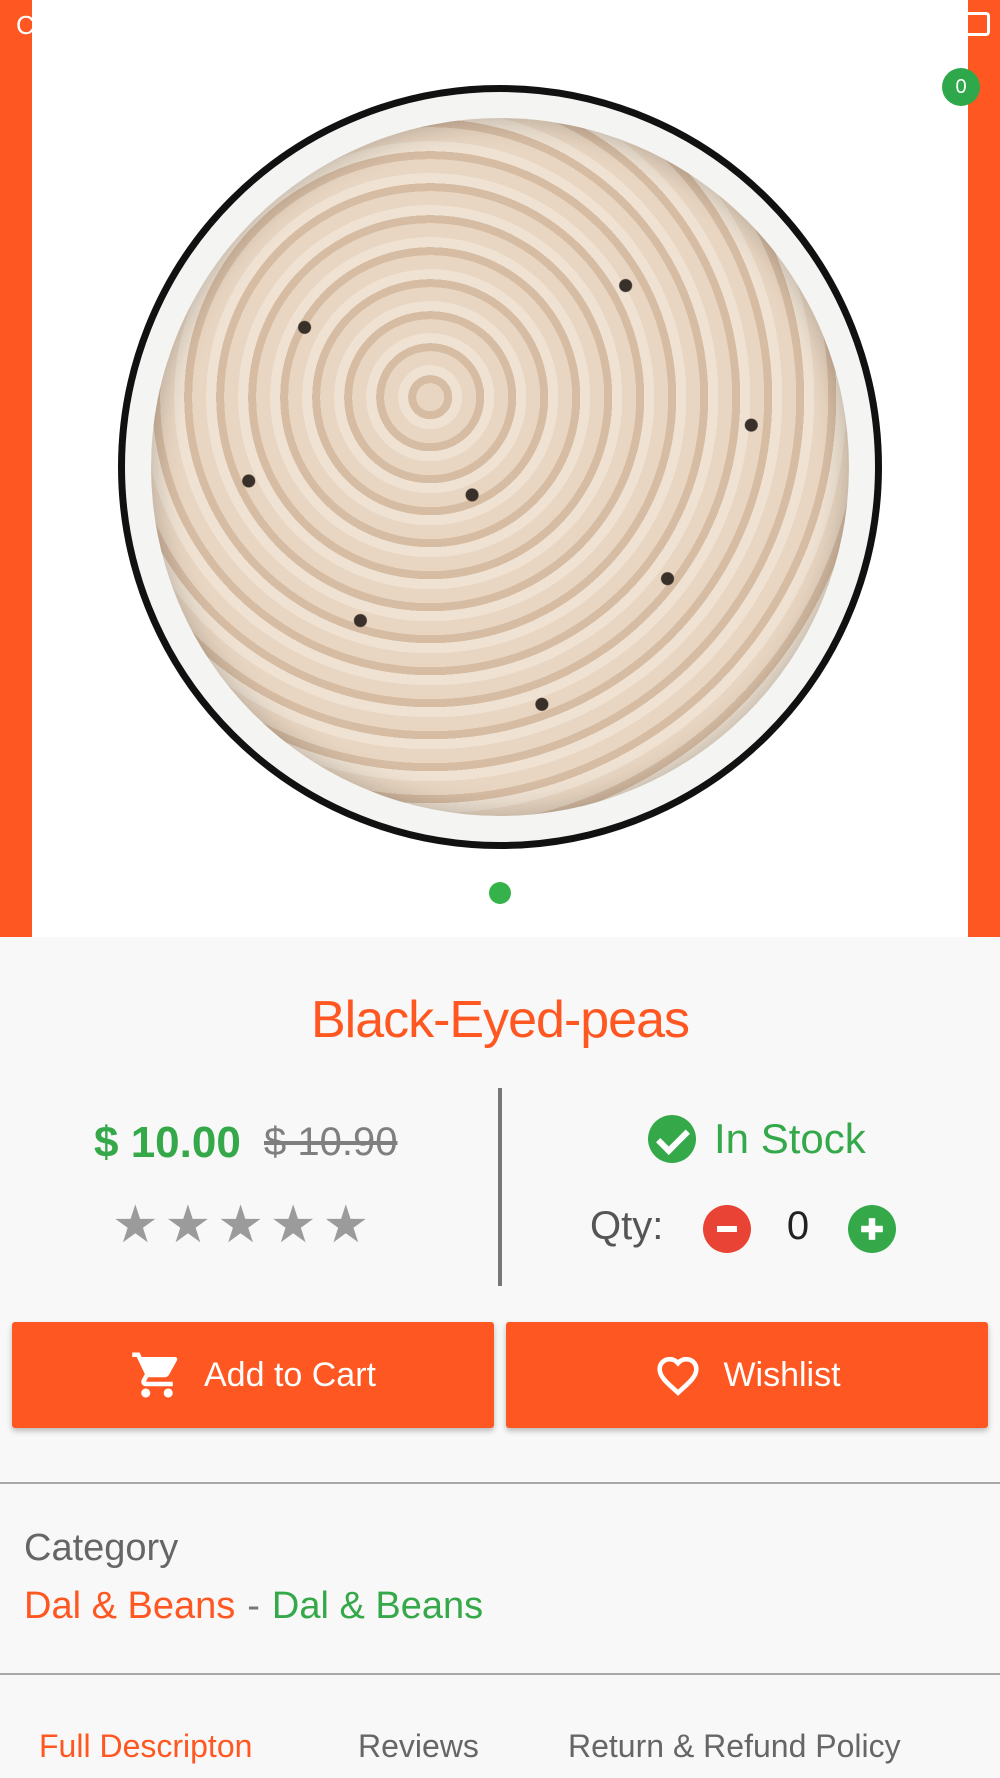  I want to click on category-path: Dal & Beans - Dal & Beans, so click(253, 1606).